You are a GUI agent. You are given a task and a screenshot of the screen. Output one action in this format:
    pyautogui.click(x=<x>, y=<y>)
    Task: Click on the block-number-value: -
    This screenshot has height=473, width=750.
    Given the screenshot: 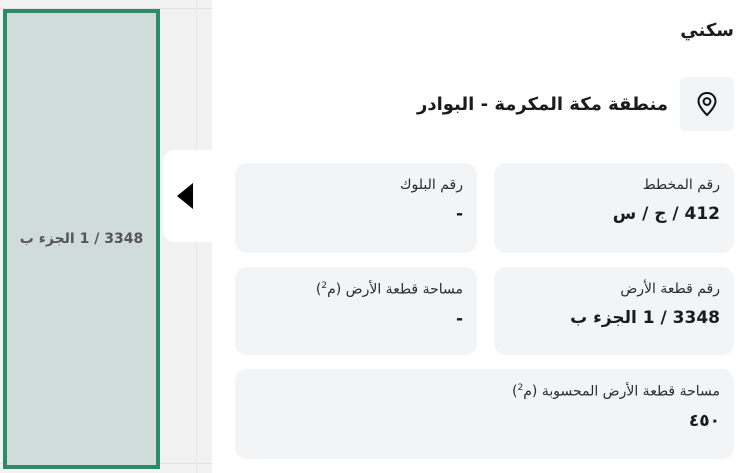 What is the action you would take?
    pyautogui.click(x=459, y=214)
    